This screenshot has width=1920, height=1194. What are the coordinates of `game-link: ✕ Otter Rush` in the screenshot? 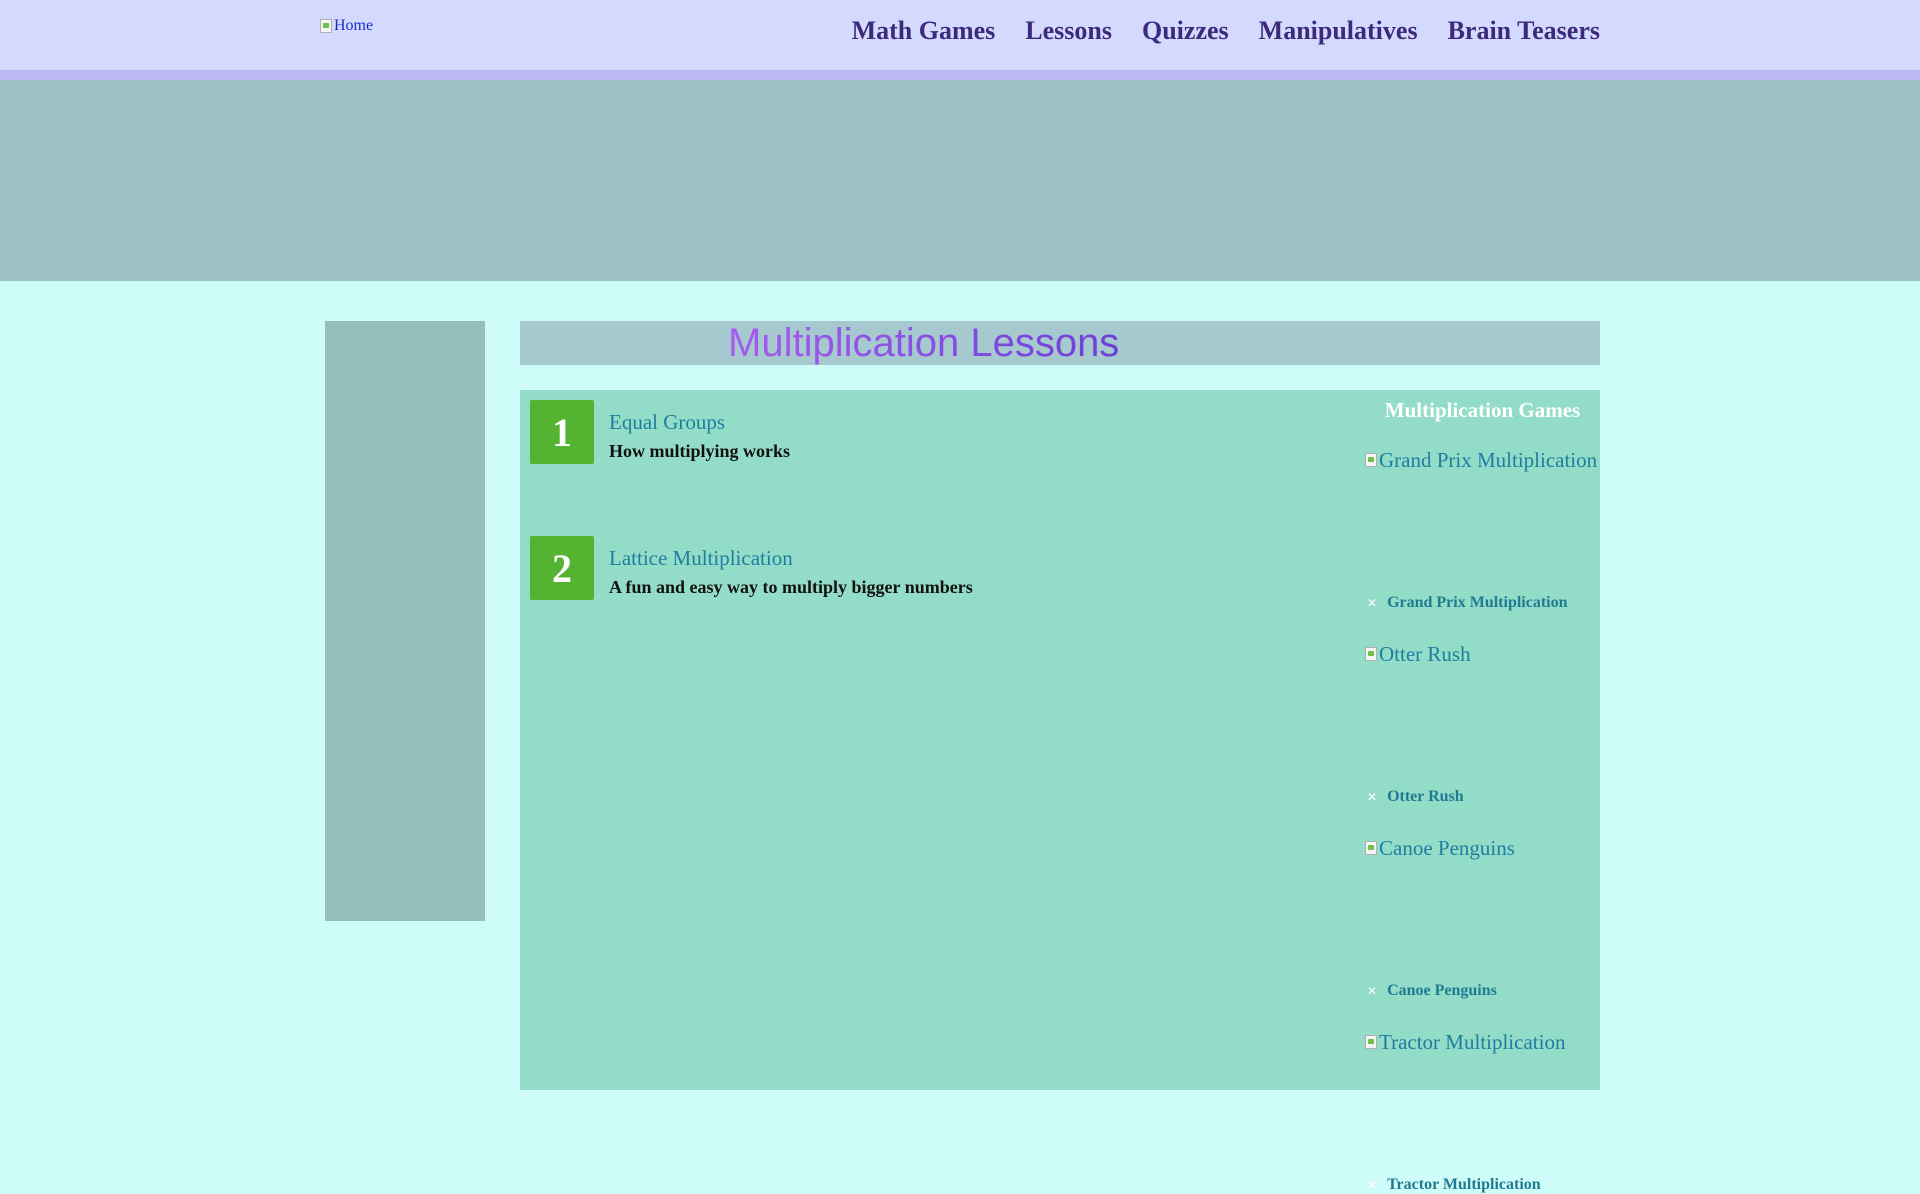 It's located at (1415, 797).